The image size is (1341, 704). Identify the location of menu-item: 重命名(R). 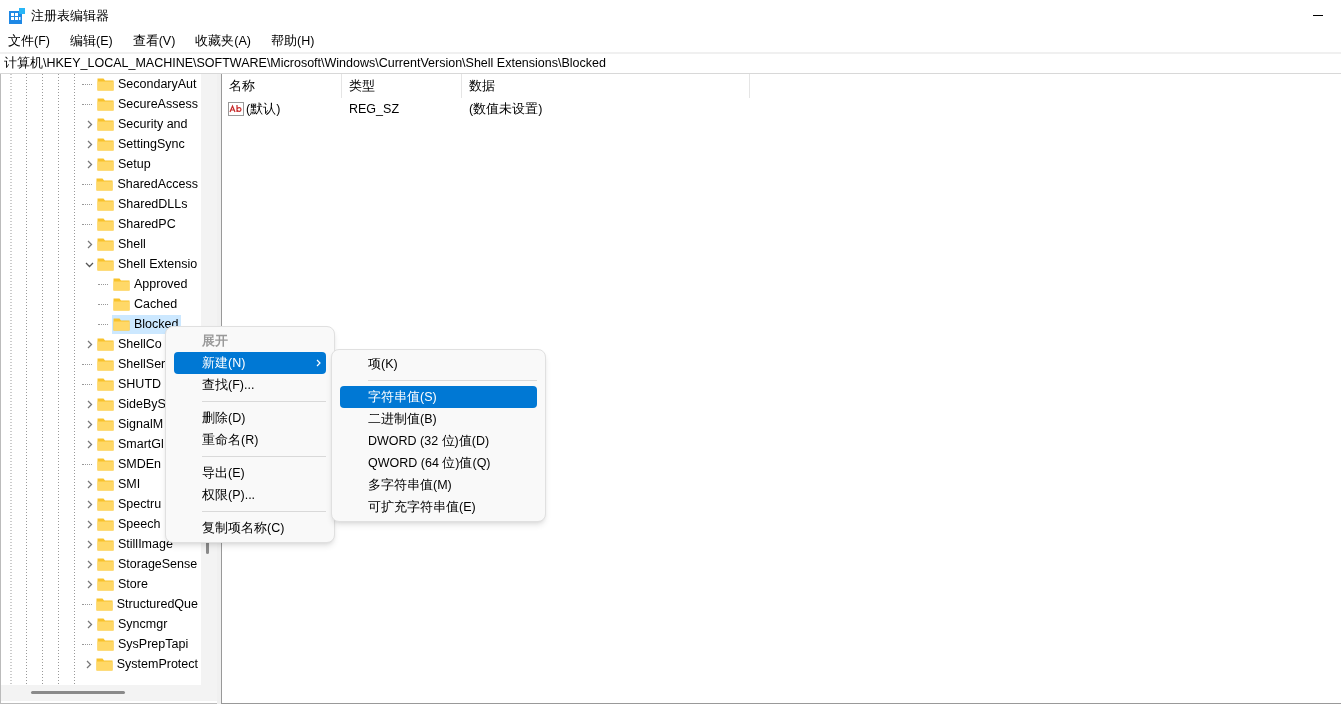
(250, 440).